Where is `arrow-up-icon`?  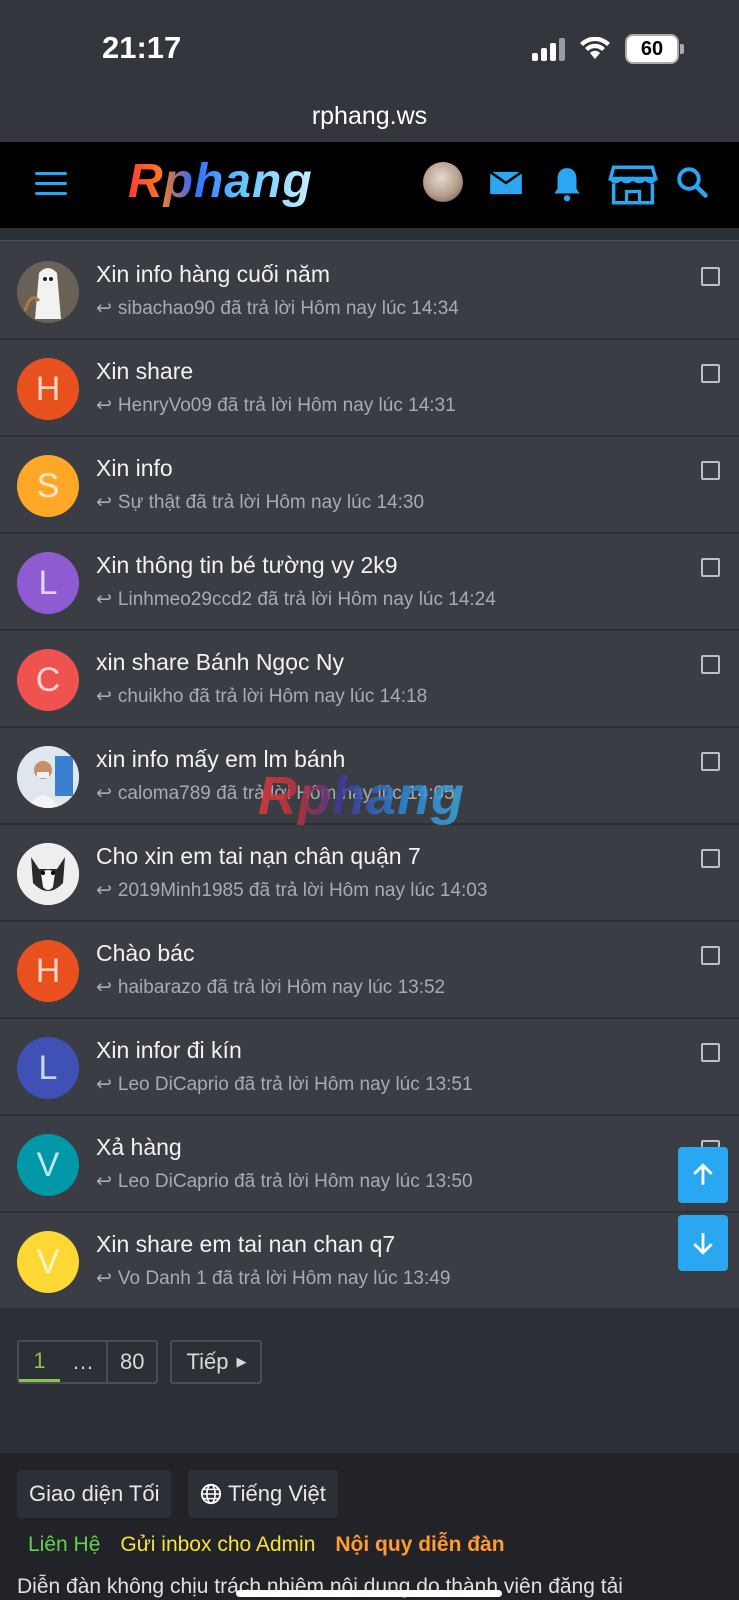
arrow-up-icon is located at coordinates (703, 1174).